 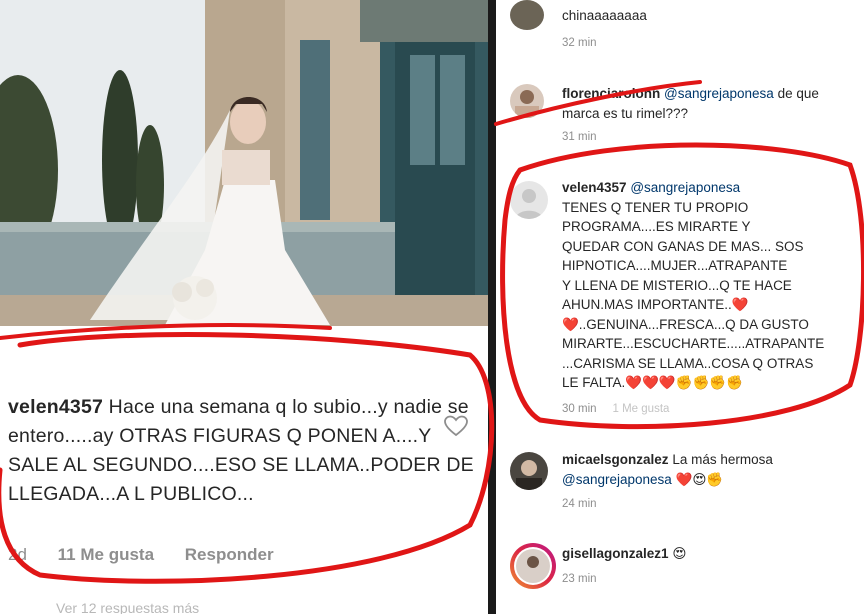 I want to click on left-comment-meta: 2d 11 Me gusta Responder, so click(x=154, y=555).